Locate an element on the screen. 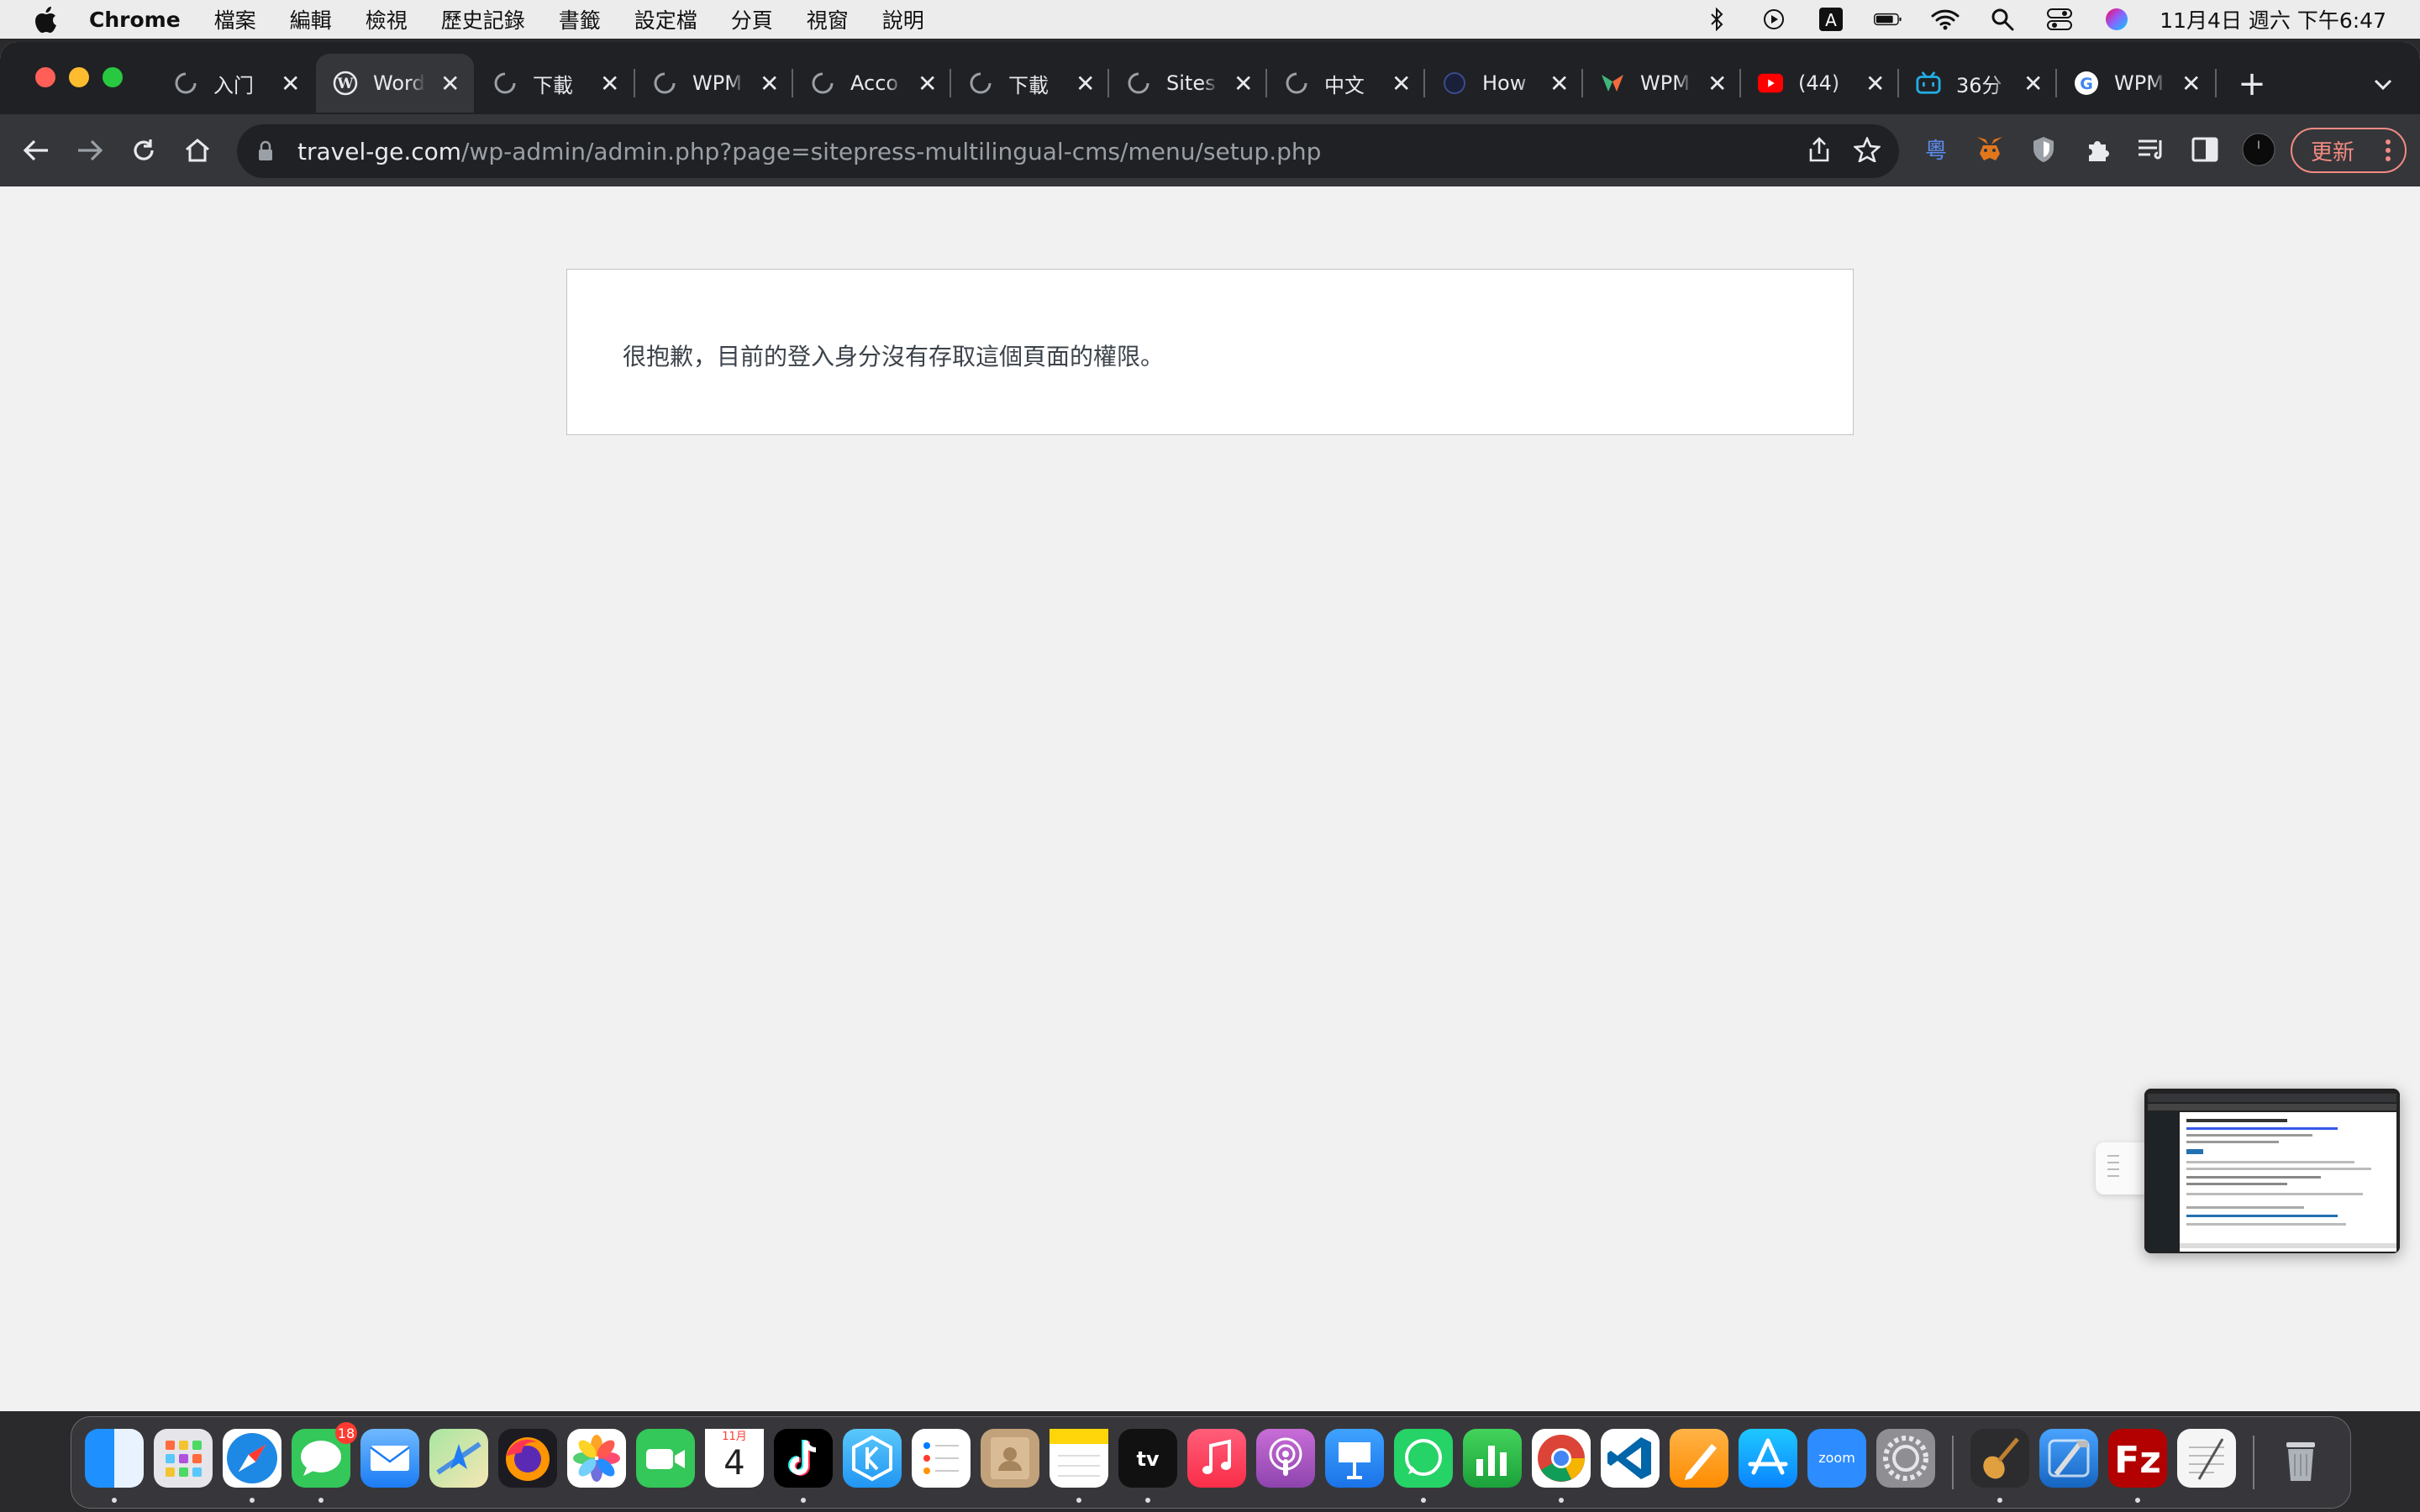 The height and width of the screenshot is (1512, 2420). input-method-handle is located at coordinates (2121, 1168).